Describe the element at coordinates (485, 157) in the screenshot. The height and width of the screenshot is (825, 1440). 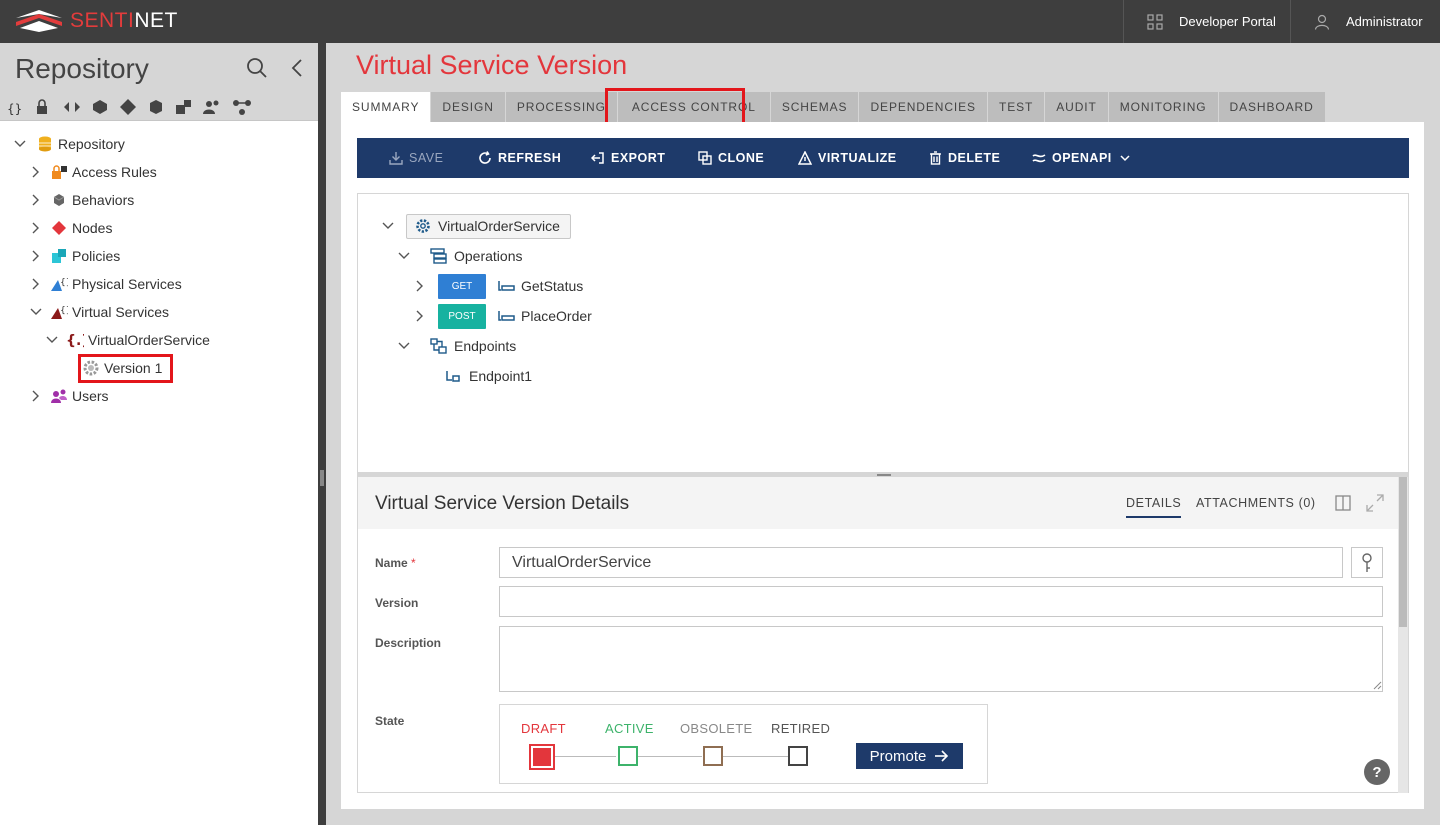
I see `refresh-icon` at that location.